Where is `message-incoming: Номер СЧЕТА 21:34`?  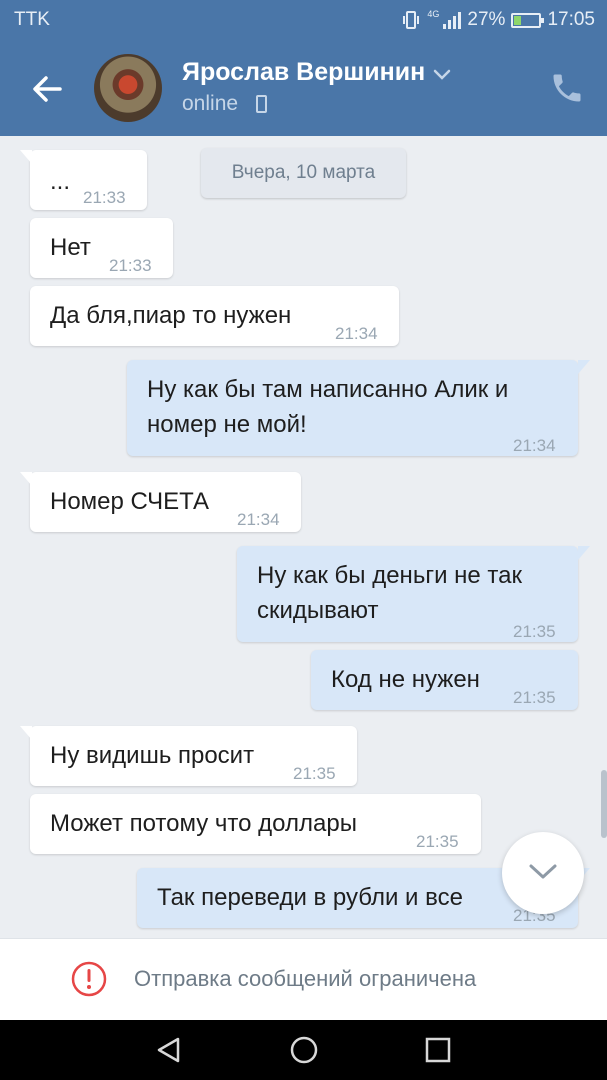 message-incoming: Номер СЧЕТА 21:34 is located at coordinates (160, 502).